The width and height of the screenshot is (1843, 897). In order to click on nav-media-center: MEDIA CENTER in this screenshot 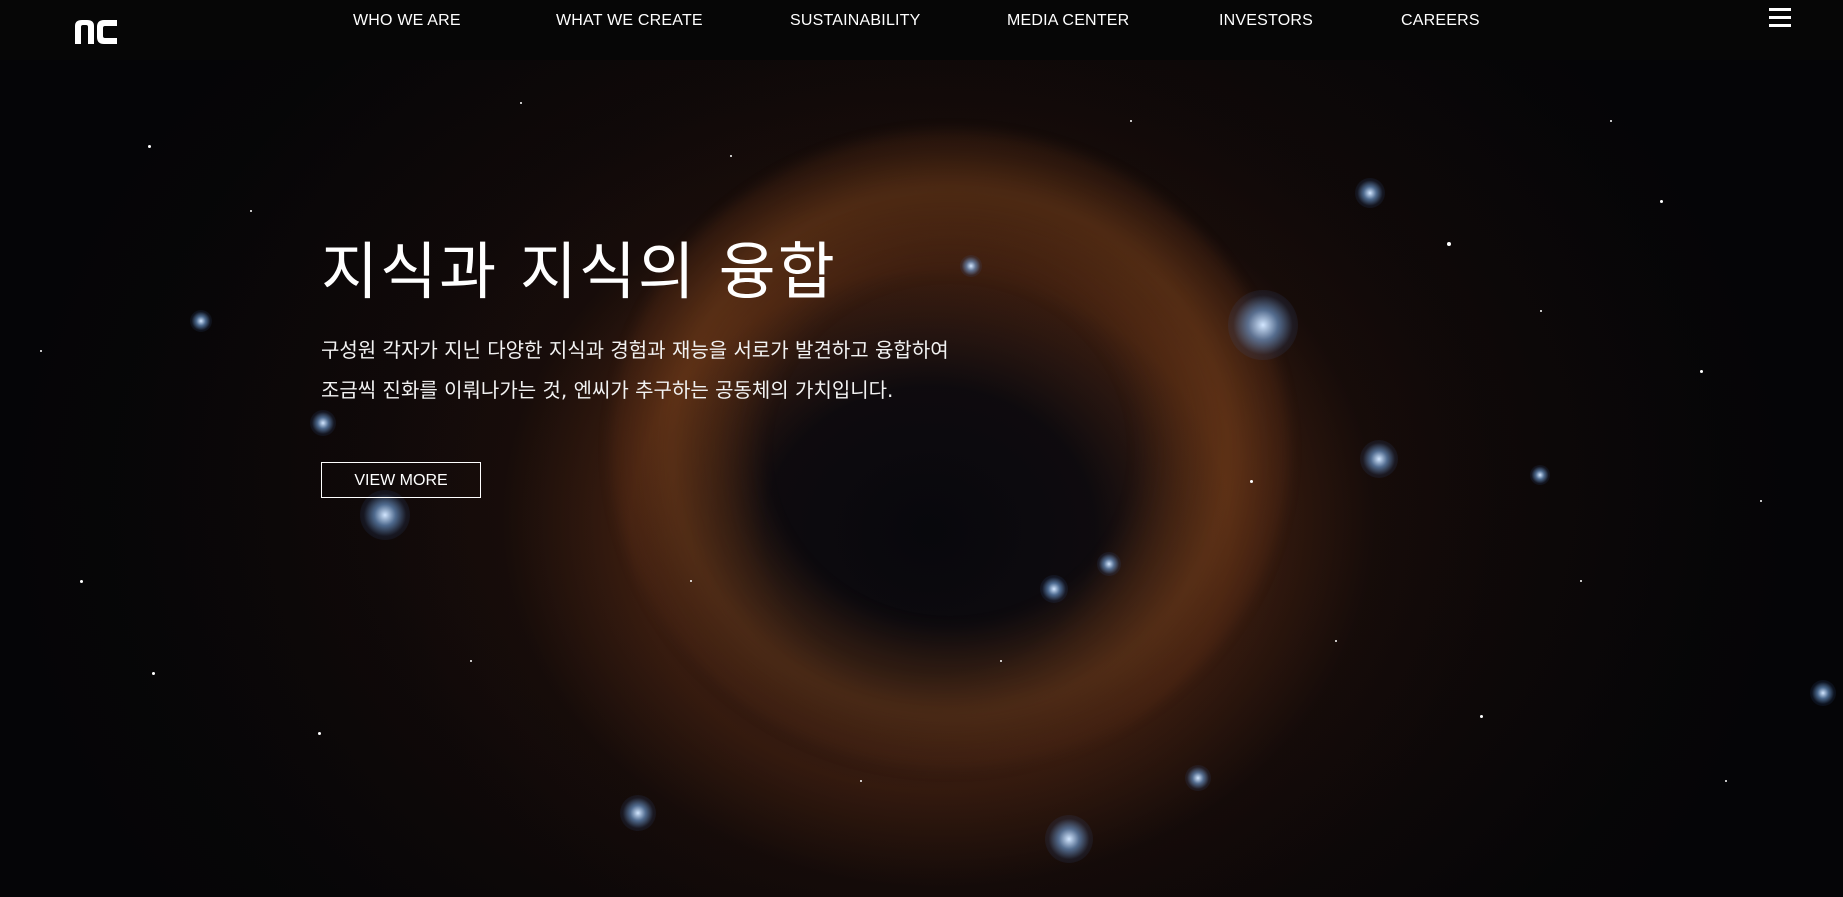, I will do `click(1068, 21)`.